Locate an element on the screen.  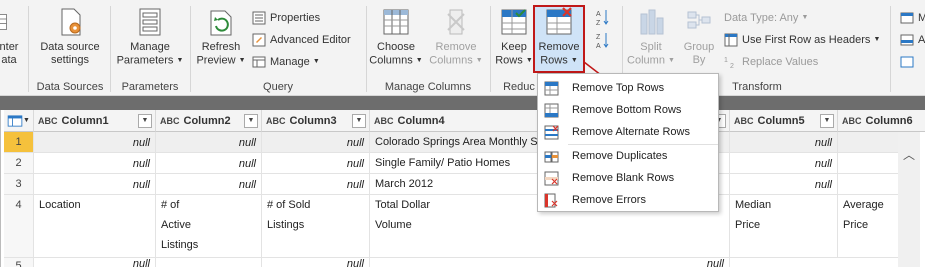
table-cell: Average Price is located at coordinates (870, 226).